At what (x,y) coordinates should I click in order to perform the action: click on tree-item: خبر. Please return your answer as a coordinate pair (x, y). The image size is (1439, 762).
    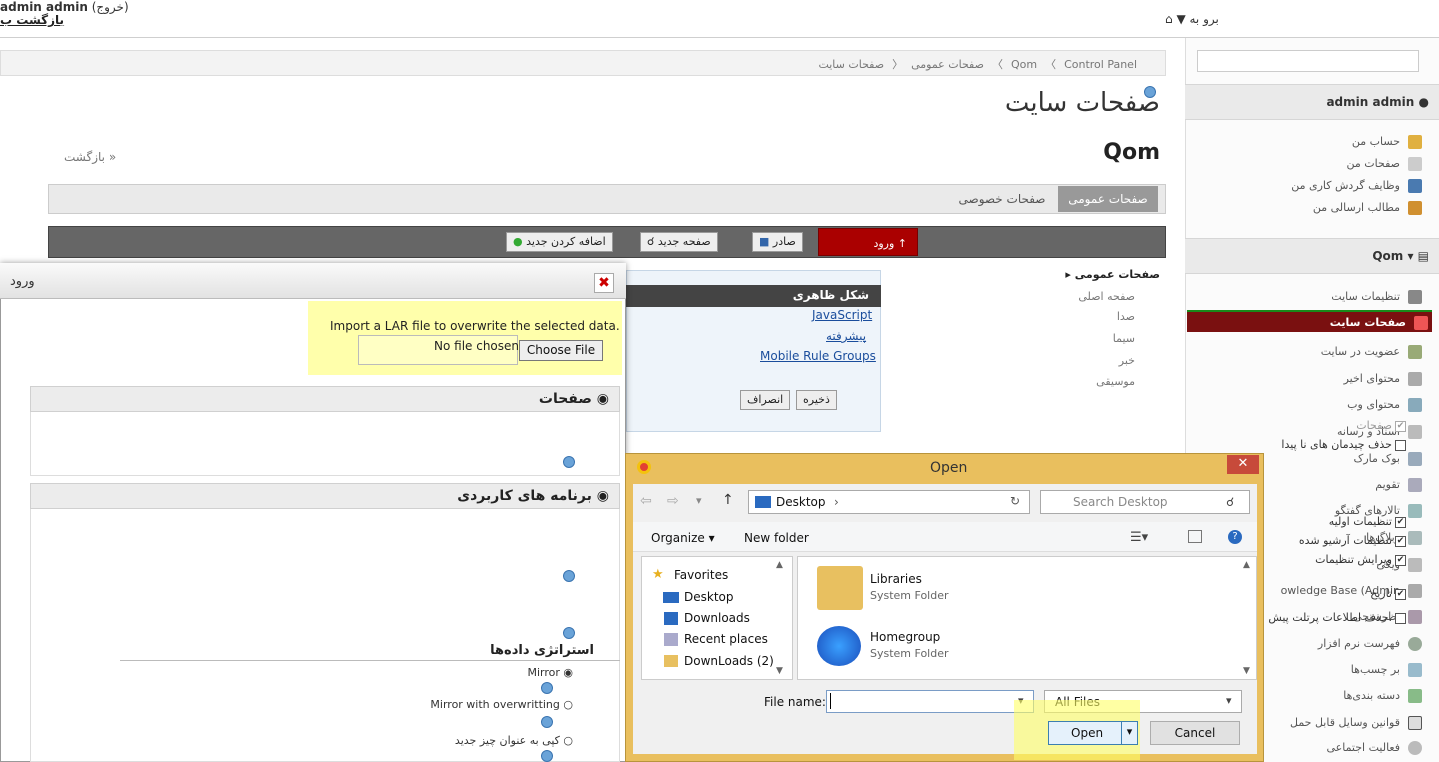
    Looking at the image, I should click on (1055, 360).